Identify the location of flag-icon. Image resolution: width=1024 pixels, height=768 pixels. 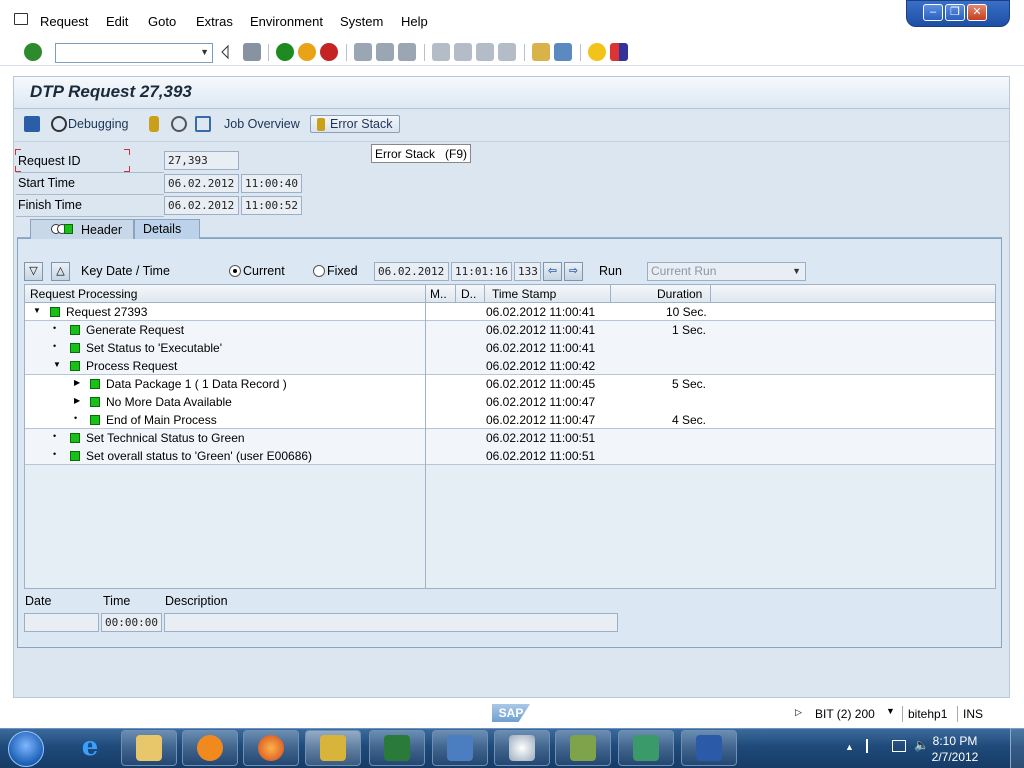
(873, 746).